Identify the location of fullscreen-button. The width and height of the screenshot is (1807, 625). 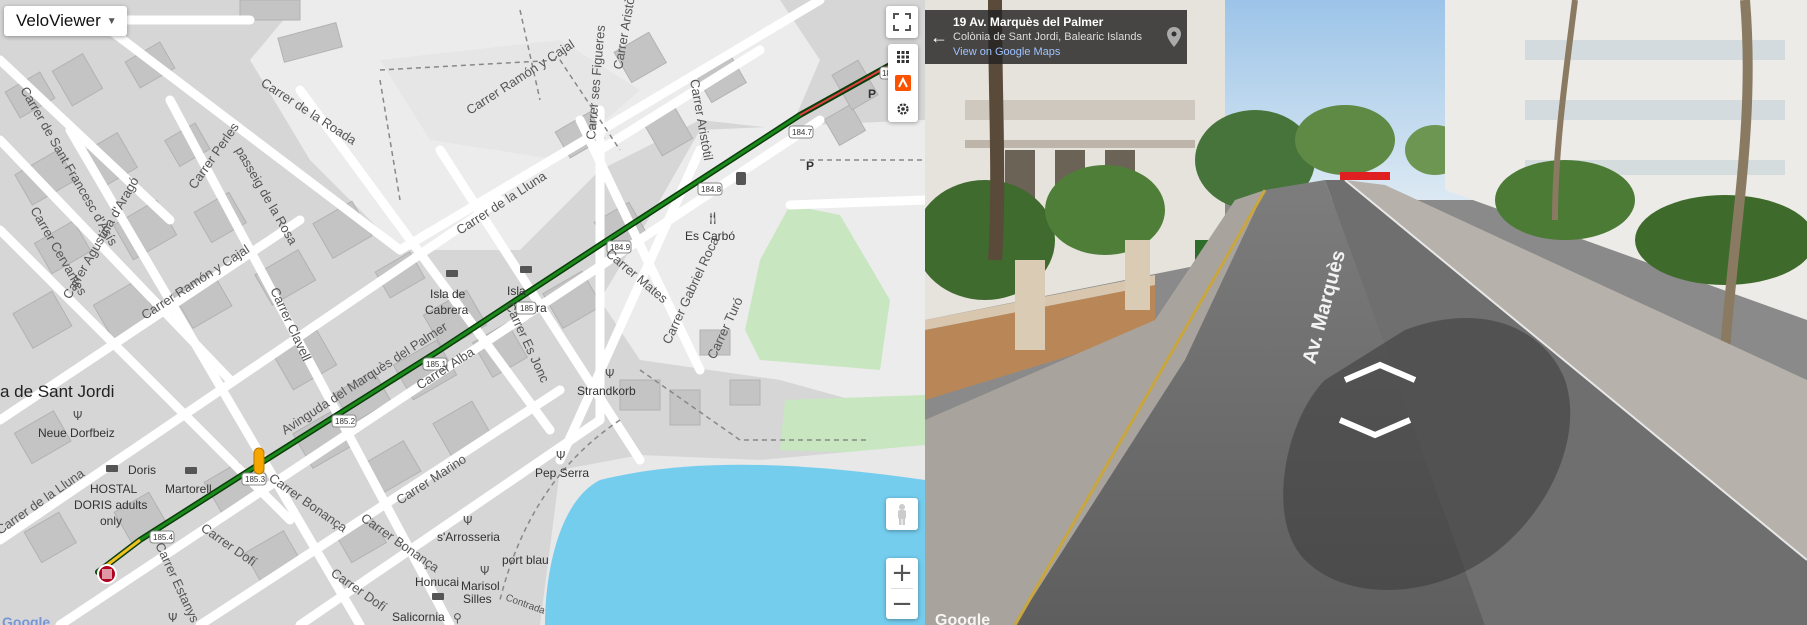
(902, 22).